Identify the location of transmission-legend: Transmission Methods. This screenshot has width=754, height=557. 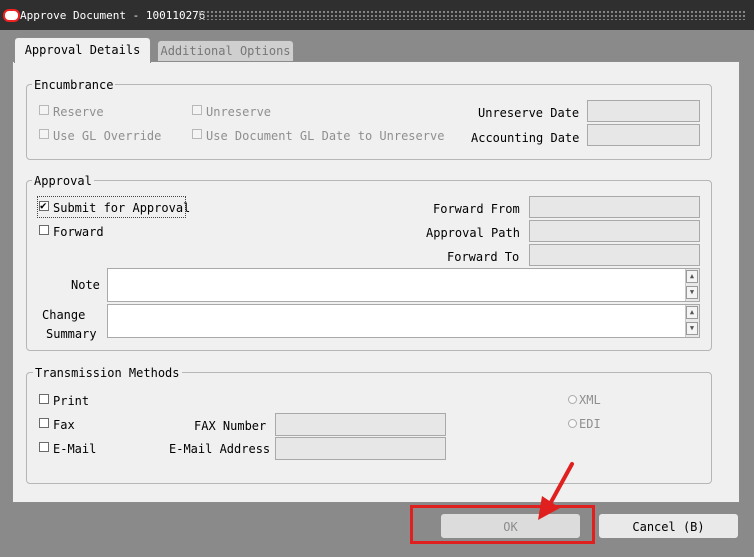
(107, 373).